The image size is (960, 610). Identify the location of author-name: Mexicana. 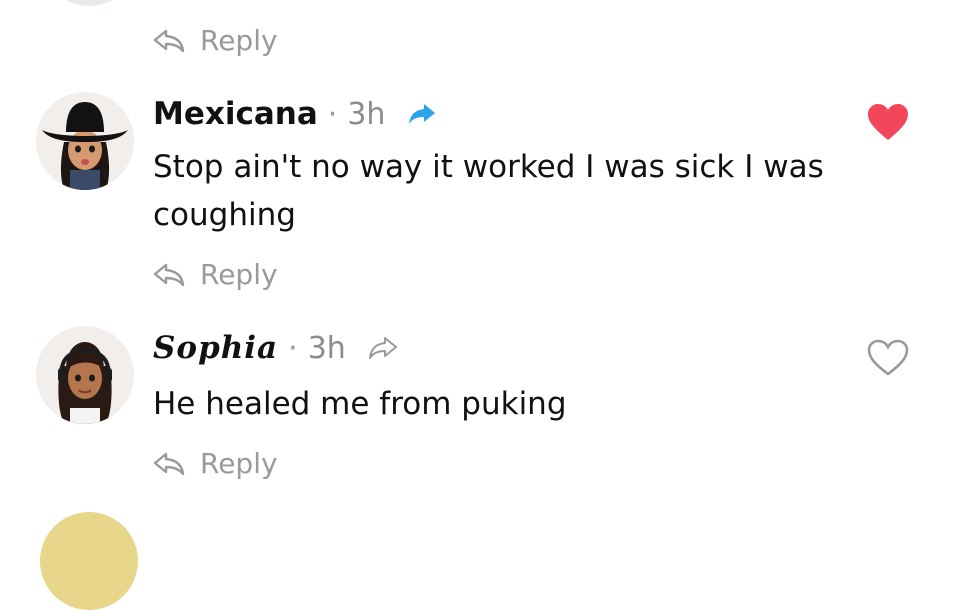
(235, 114).